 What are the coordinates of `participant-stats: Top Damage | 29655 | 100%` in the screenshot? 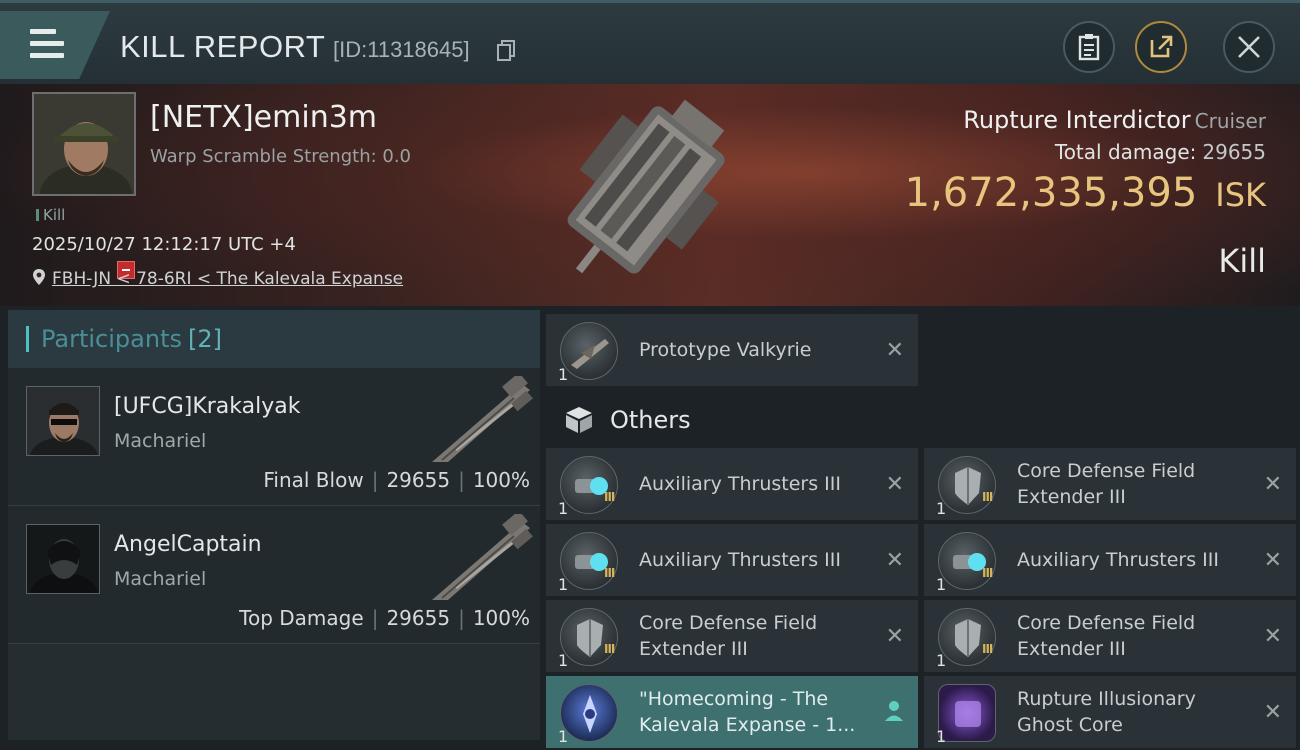 It's located at (384, 618).